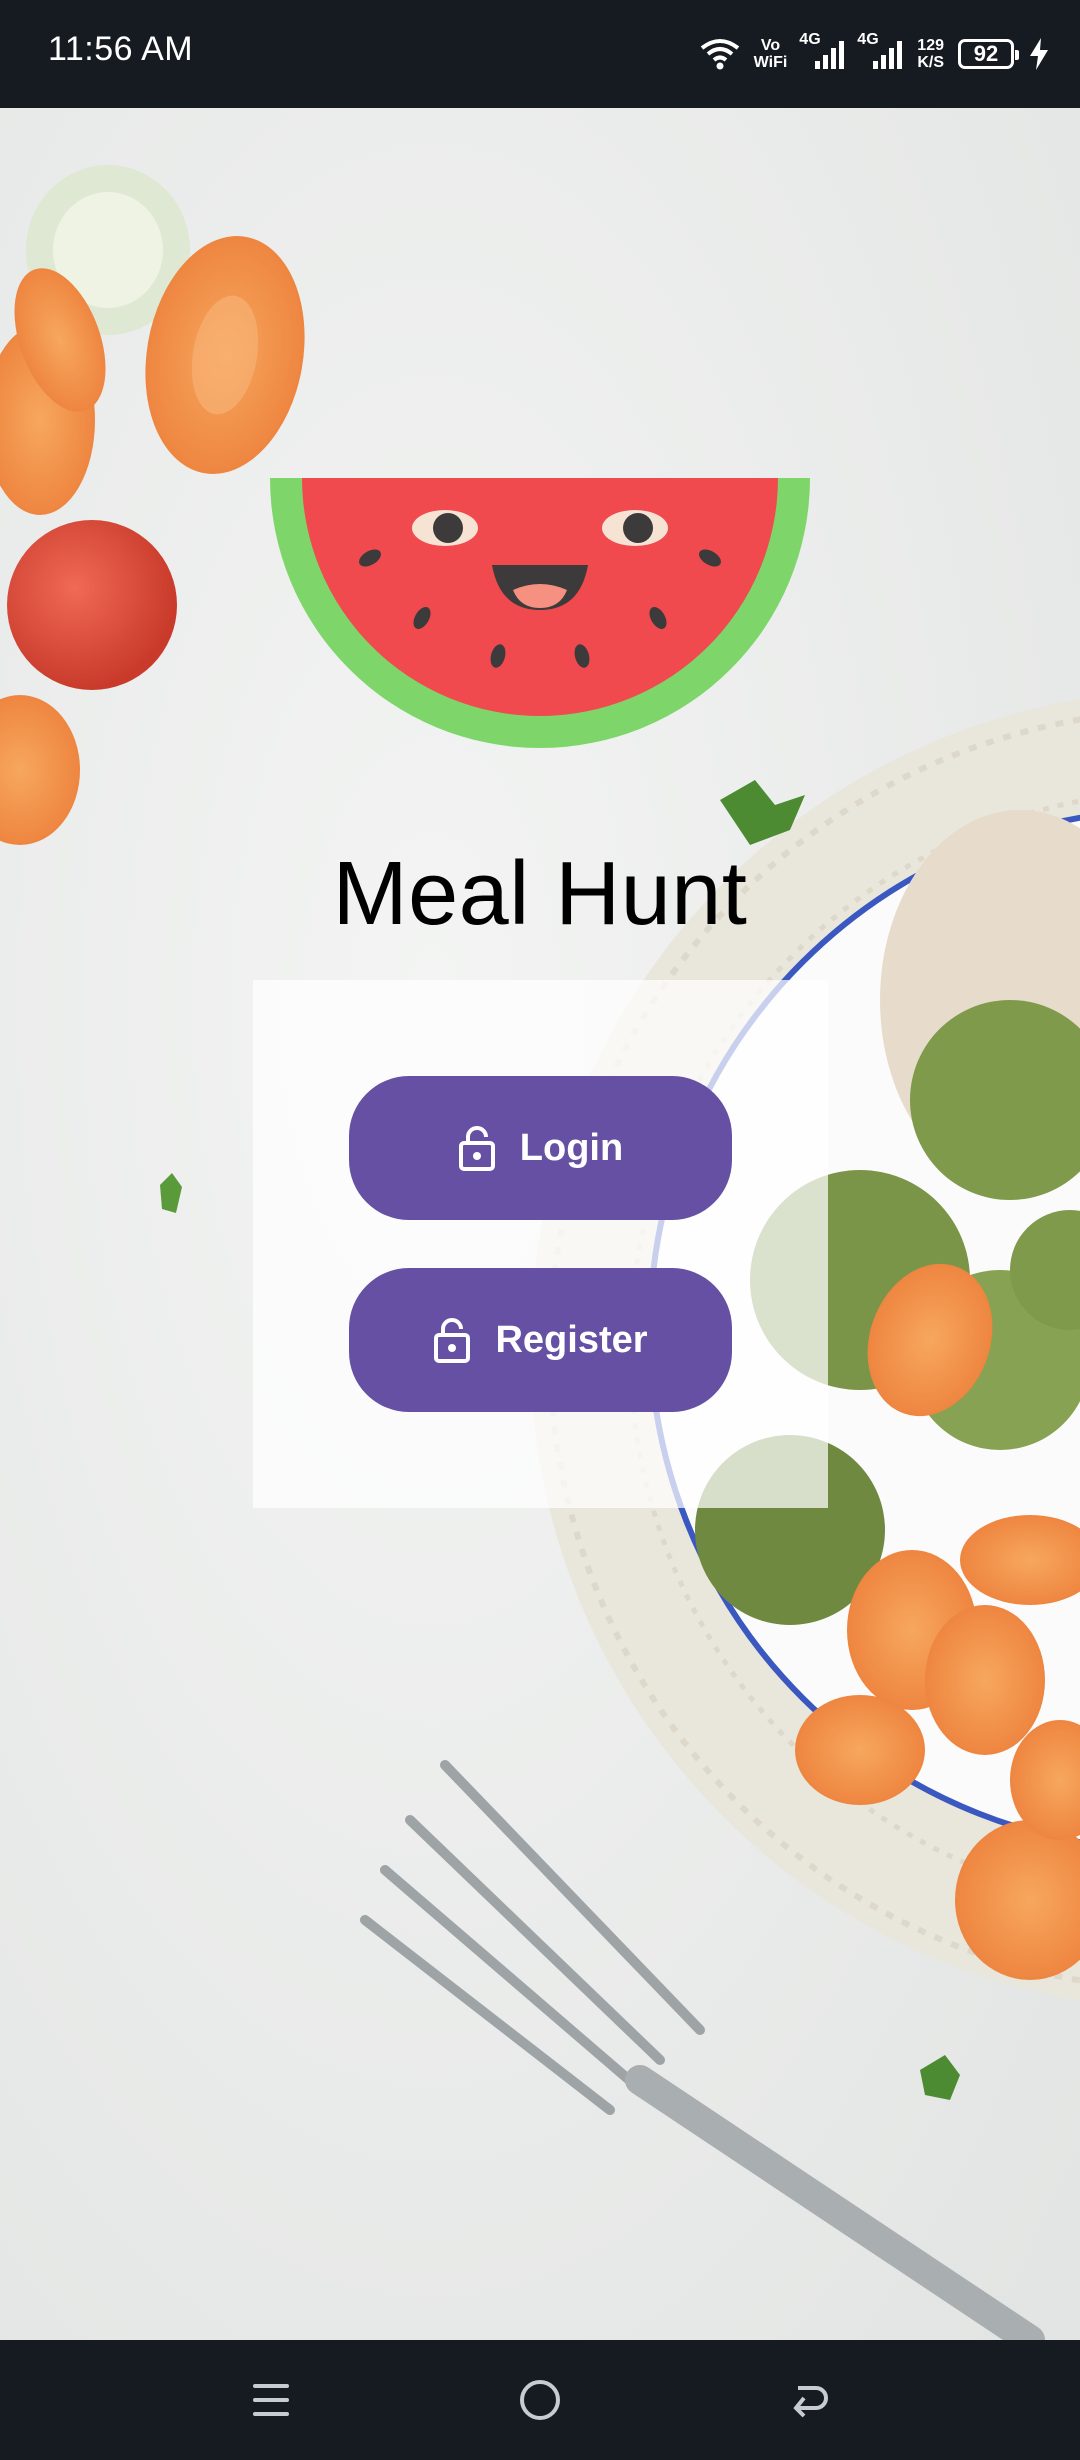  Describe the element at coordinates (540, 54) in the screenshot. I see `status-bar: 11:56 AM Vo WiFi 4G 4G 129 K/S 92` at that location.